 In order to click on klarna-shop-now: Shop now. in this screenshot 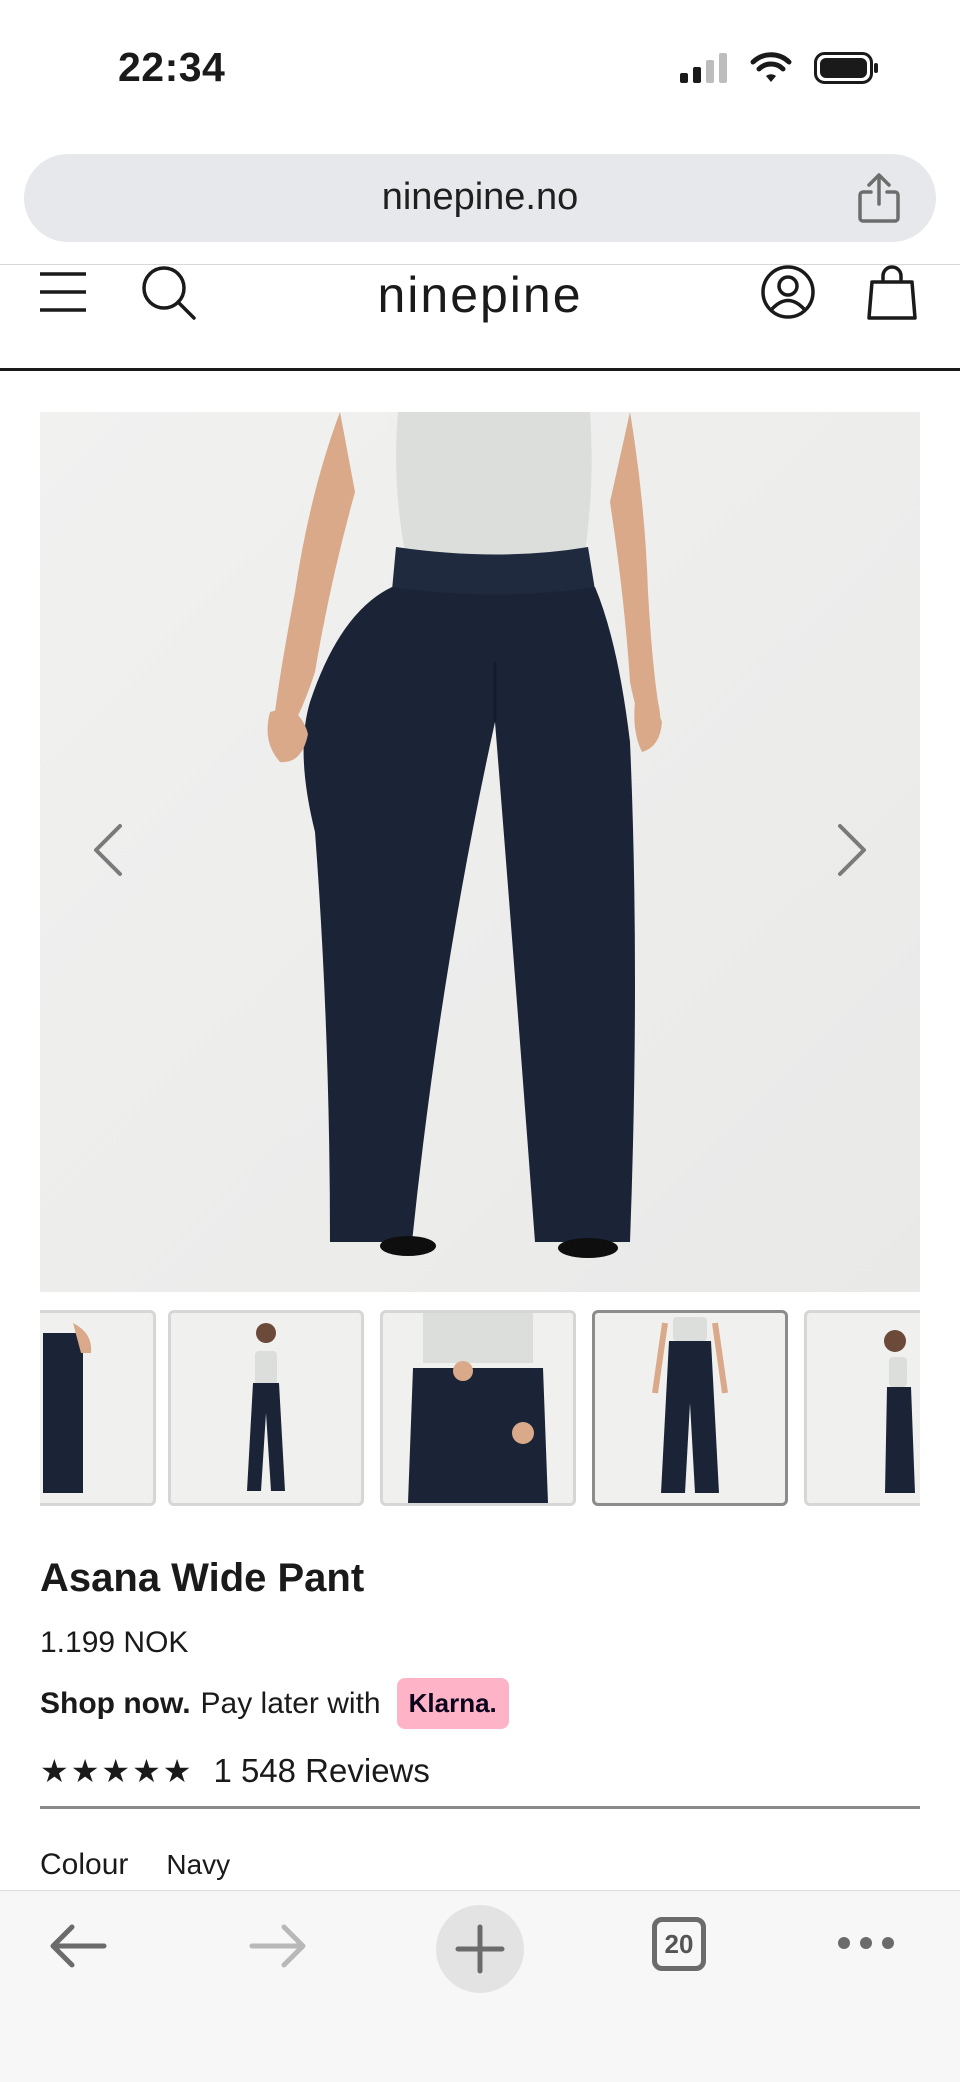, I will do `click(115, 1703)`.